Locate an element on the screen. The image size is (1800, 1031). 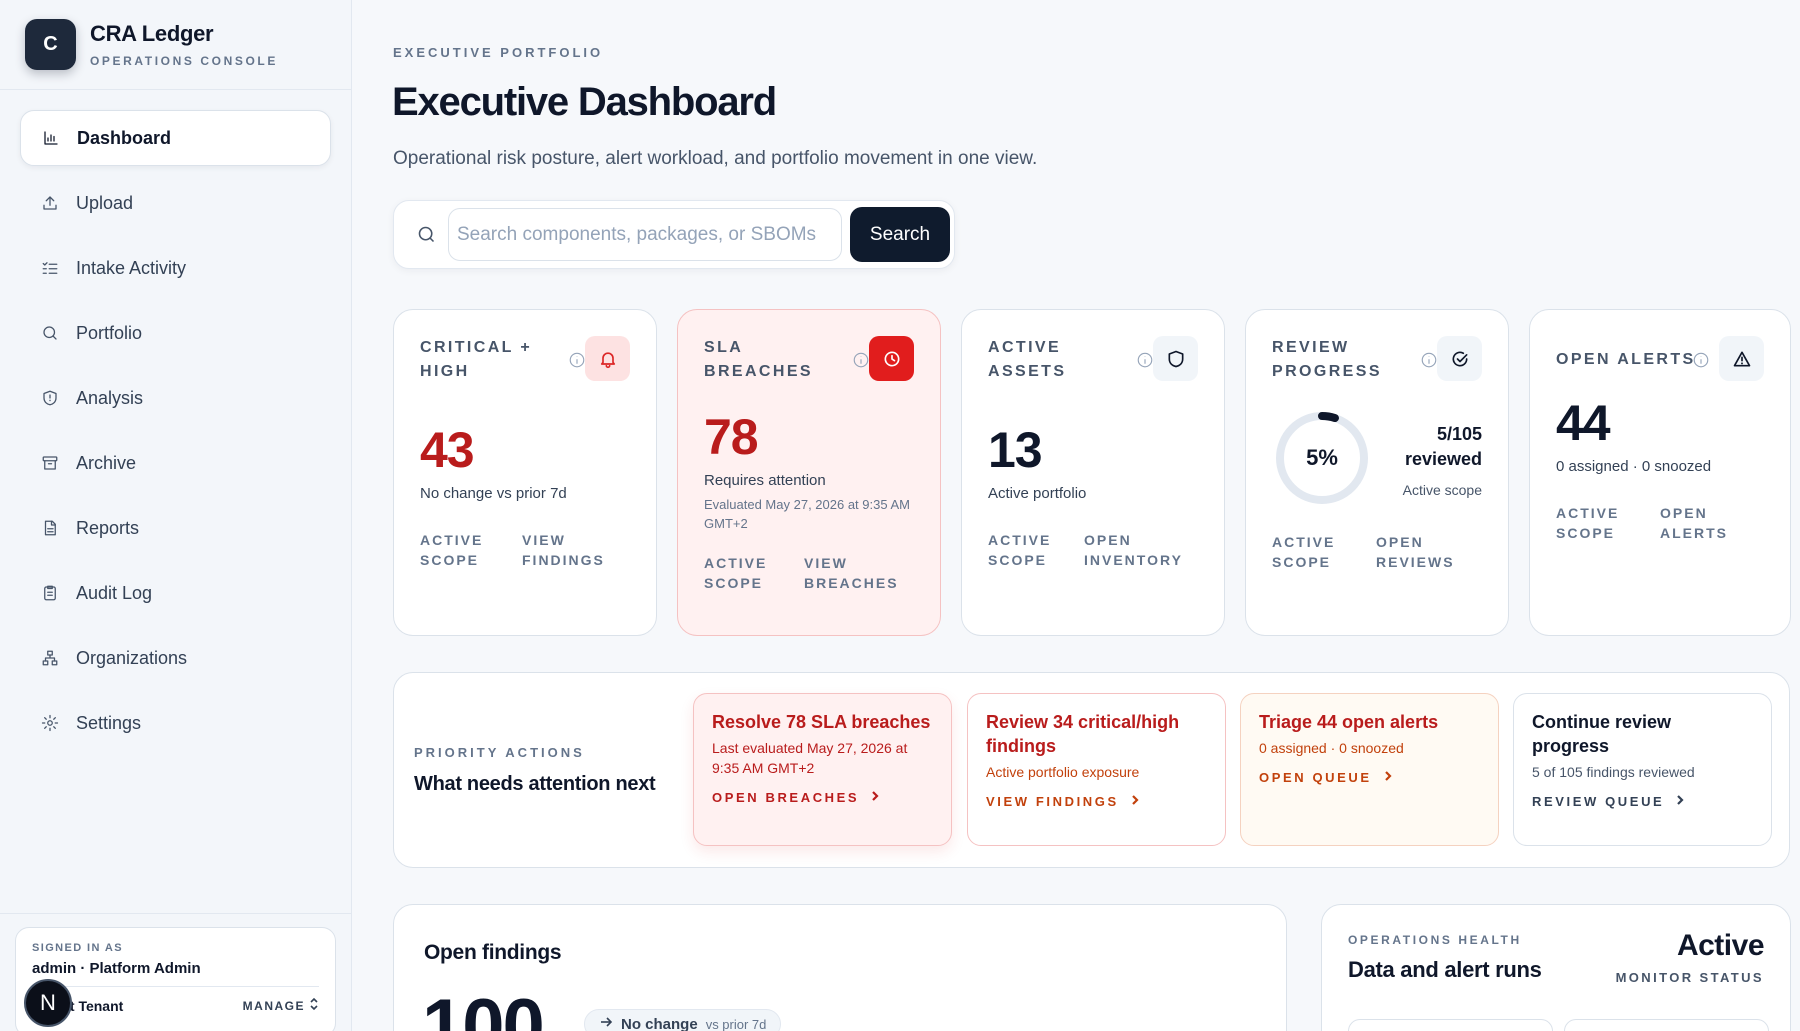
search-bar: Search is located at coordinates (674, 234).